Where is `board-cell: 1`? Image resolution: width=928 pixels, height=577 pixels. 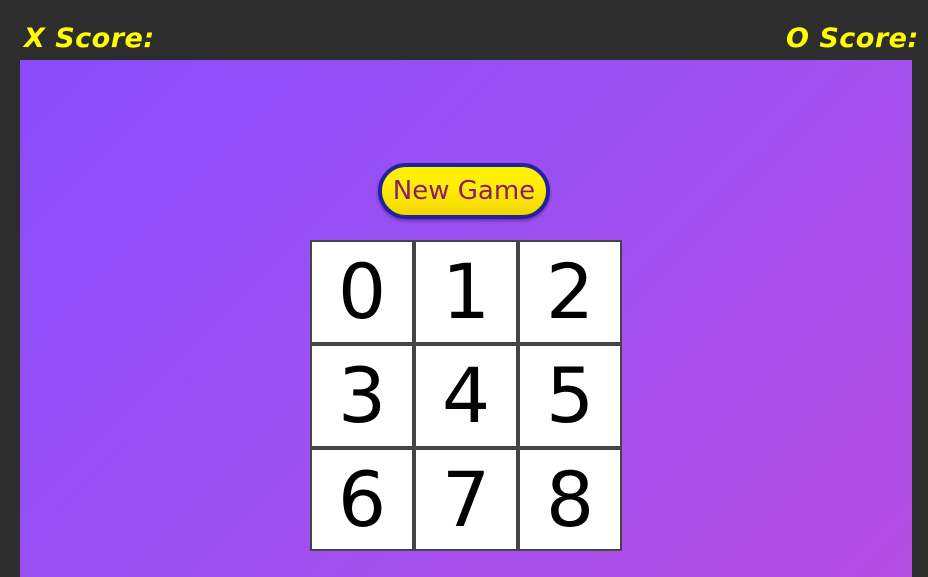
board-cell: 1 is located at coordinates (466, 292).